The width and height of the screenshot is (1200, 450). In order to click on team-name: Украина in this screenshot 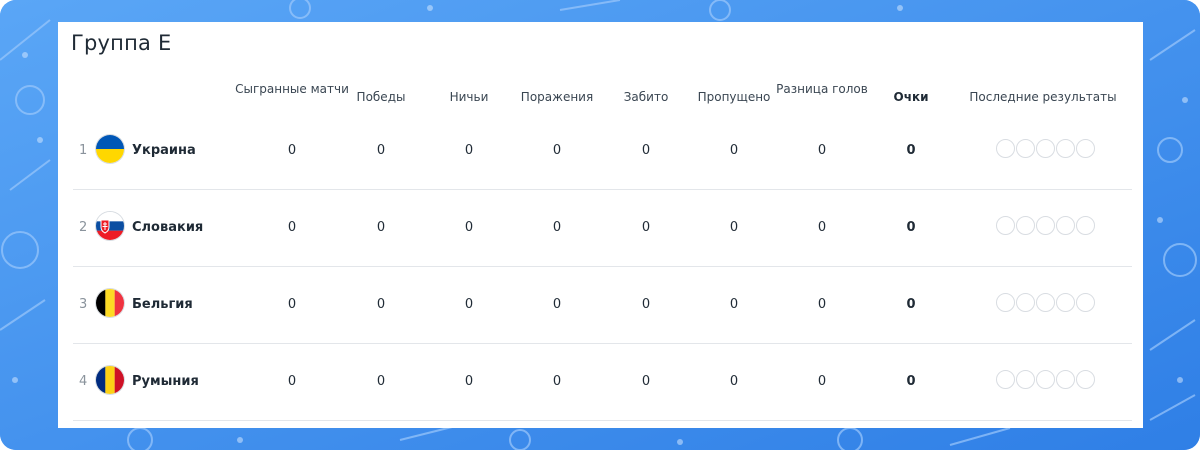, I will do `click(164, 150)`.